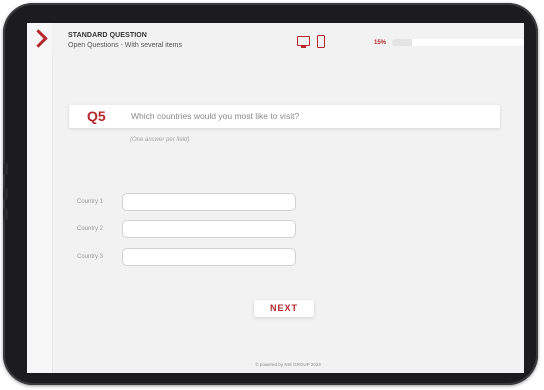 The height and width of the screenshot is (390, 544). I want to click on question-type-subtitle: Open Questions - With several items, so click(125, 45).